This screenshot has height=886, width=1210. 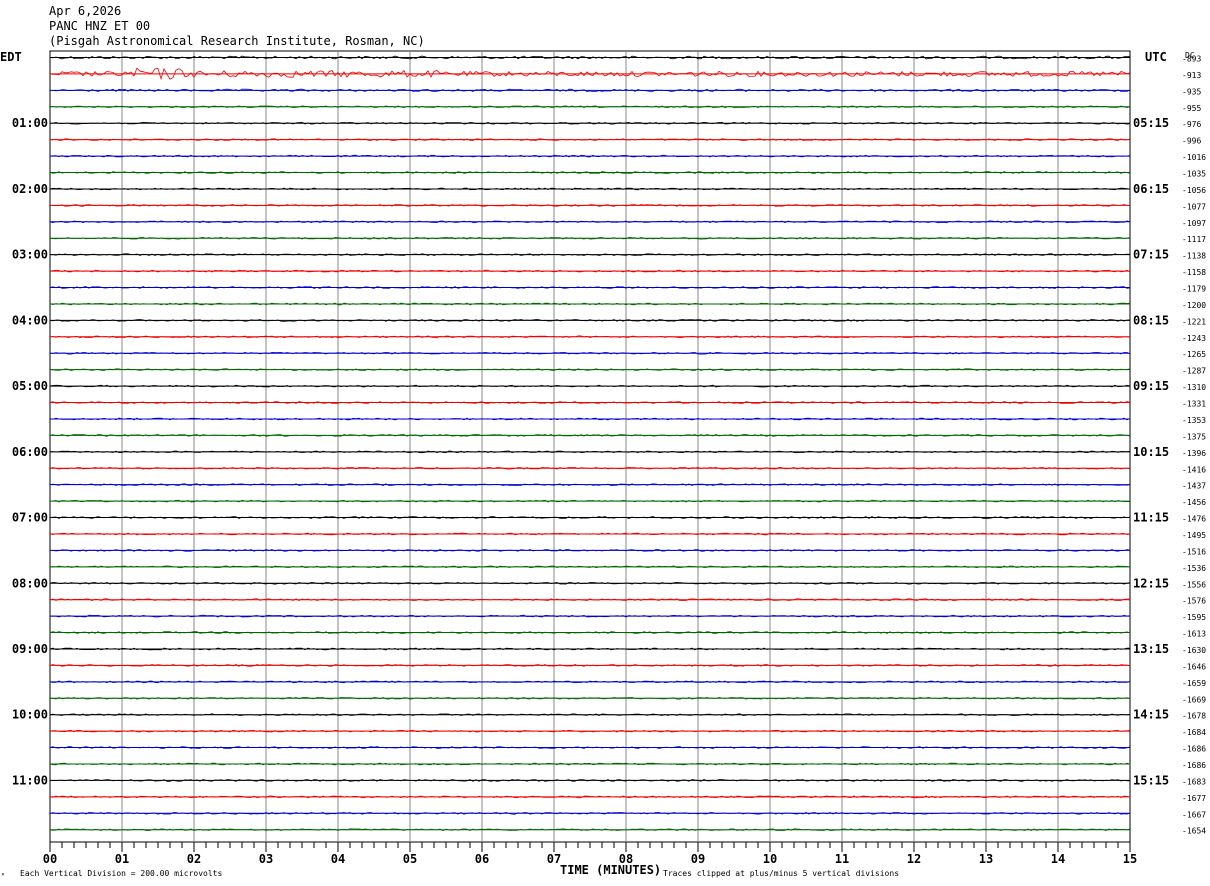 What do you see at coordinates (1194, 551) in the screenshot?
I see `dc-offset-label: -1516` at bounding box center [1194, 551].